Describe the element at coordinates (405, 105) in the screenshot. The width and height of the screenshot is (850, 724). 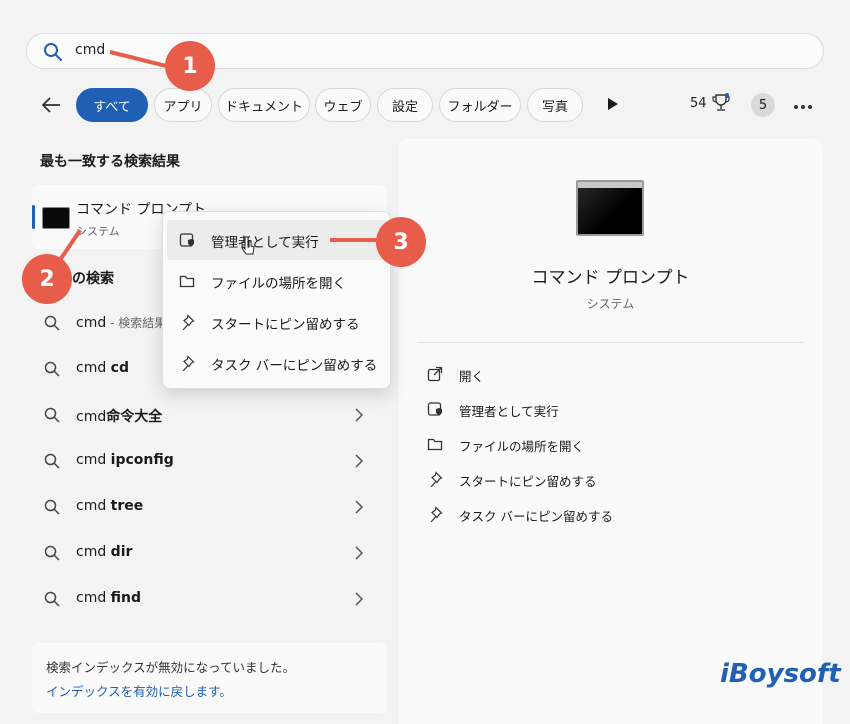
I see `tab-settings: 設定` at that location.